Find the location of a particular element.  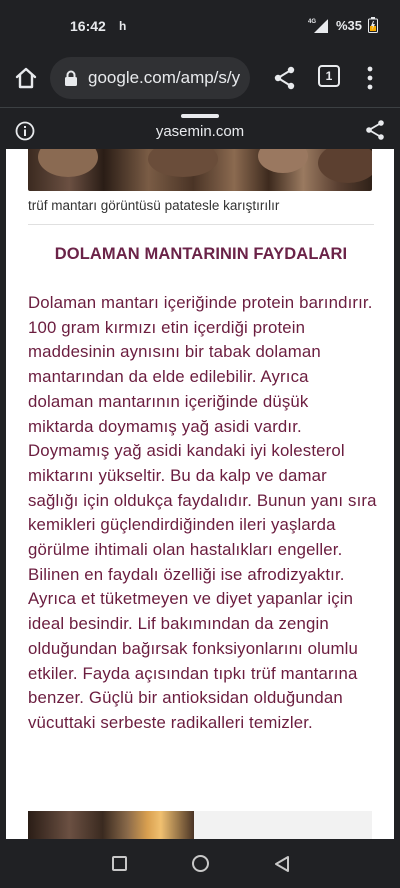

address-bar: google.com/amp/s/y is located at coordinates (150, 78).